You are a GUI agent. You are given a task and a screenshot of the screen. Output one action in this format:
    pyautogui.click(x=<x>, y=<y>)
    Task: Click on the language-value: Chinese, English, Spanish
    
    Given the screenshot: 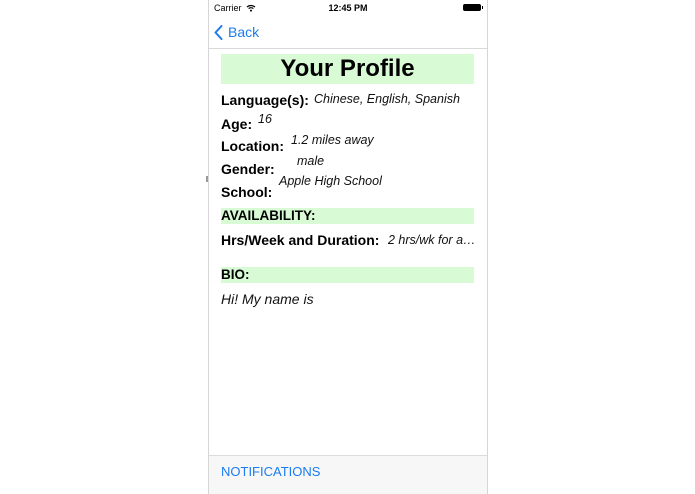 What is the action you would take?
    pyautogui.click(x=387, y=99)
    